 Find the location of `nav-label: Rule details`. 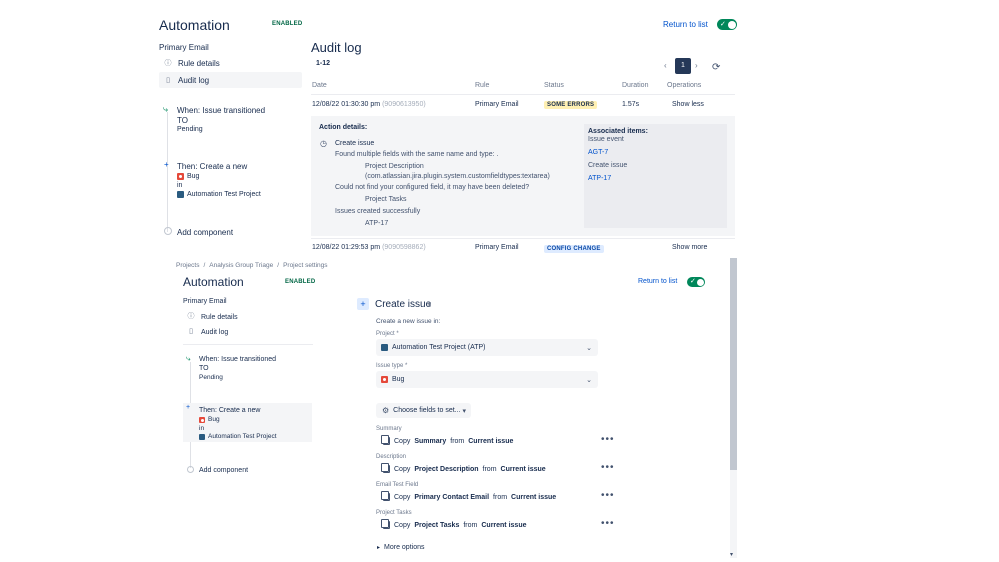

nav-label: Rule details is located at coordinates (219, 317).